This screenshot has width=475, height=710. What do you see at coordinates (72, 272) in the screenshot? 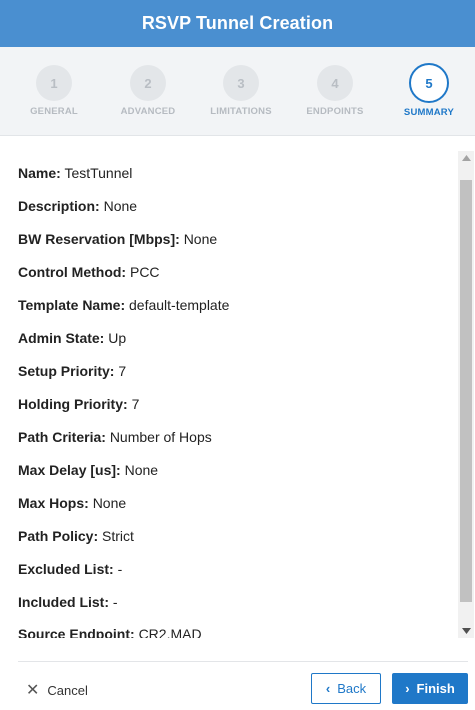
I see `summary-label: Control Method:` at bounding box center [72, 272].